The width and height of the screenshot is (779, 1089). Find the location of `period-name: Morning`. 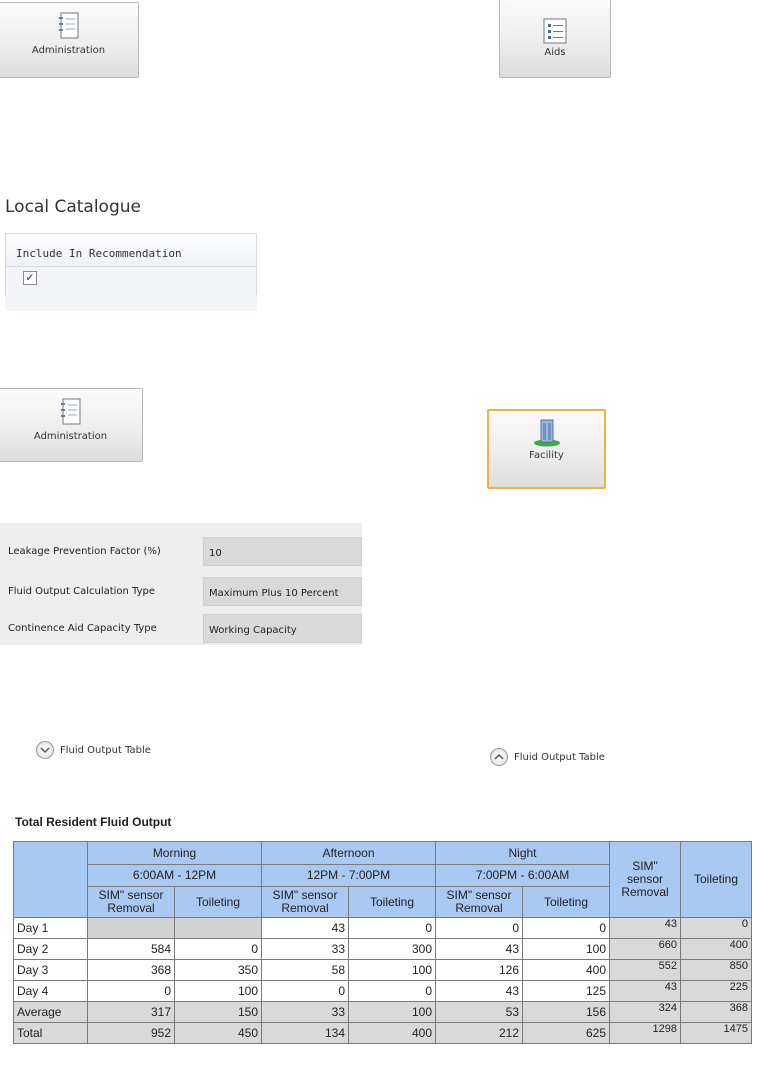

period-name: Morning is located at coordinates (174, 853).